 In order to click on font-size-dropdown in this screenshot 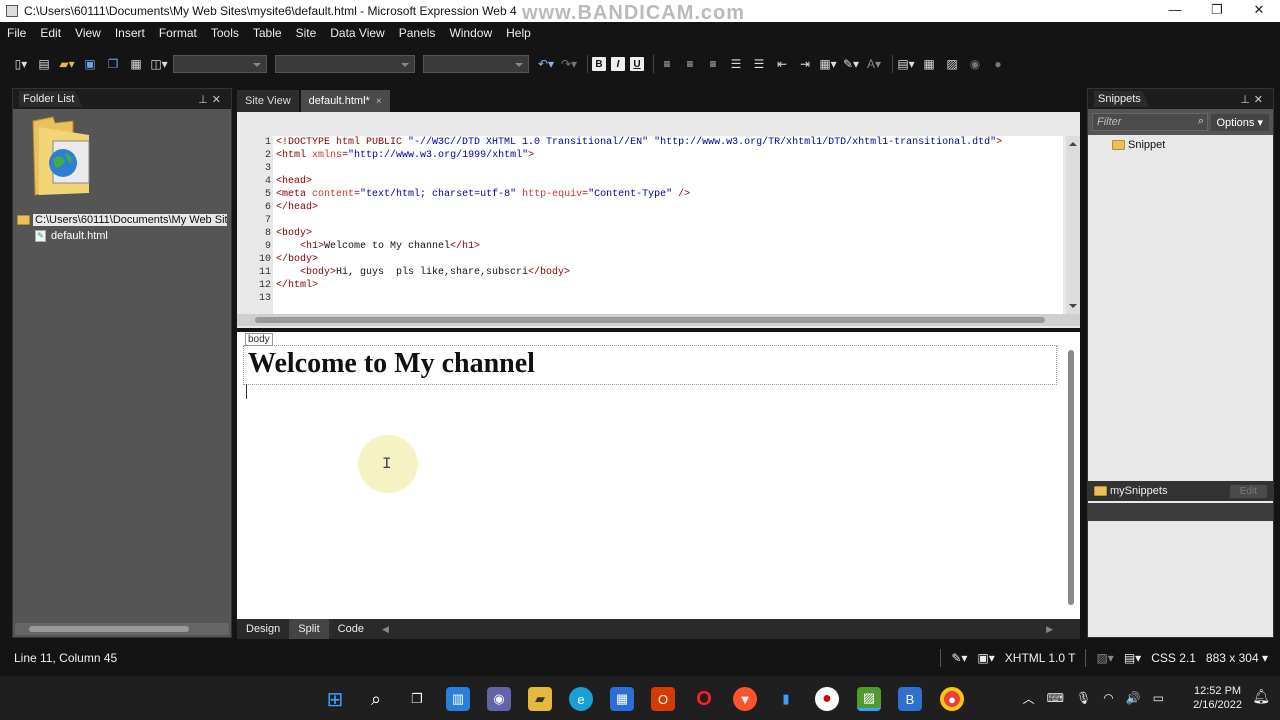, I will do `click(476, 64)`.